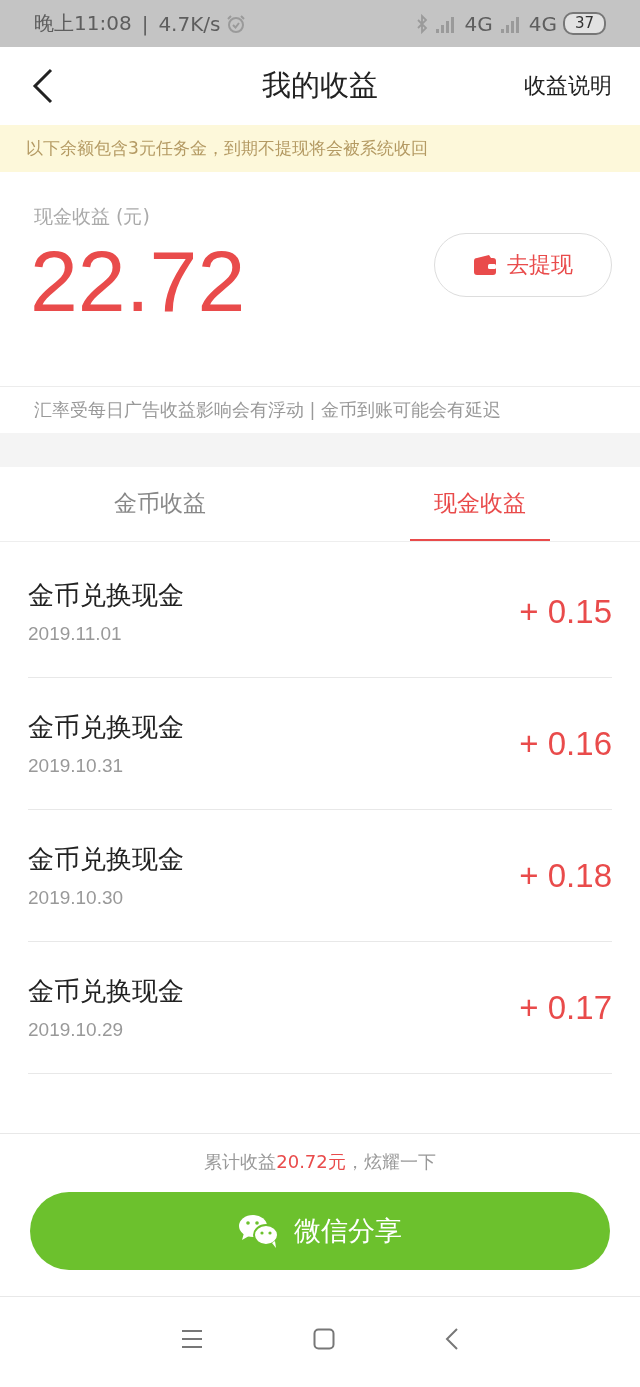  I want to click on summary-text: 累计收益20.72元，炫耀一下, so click(320, 1162).